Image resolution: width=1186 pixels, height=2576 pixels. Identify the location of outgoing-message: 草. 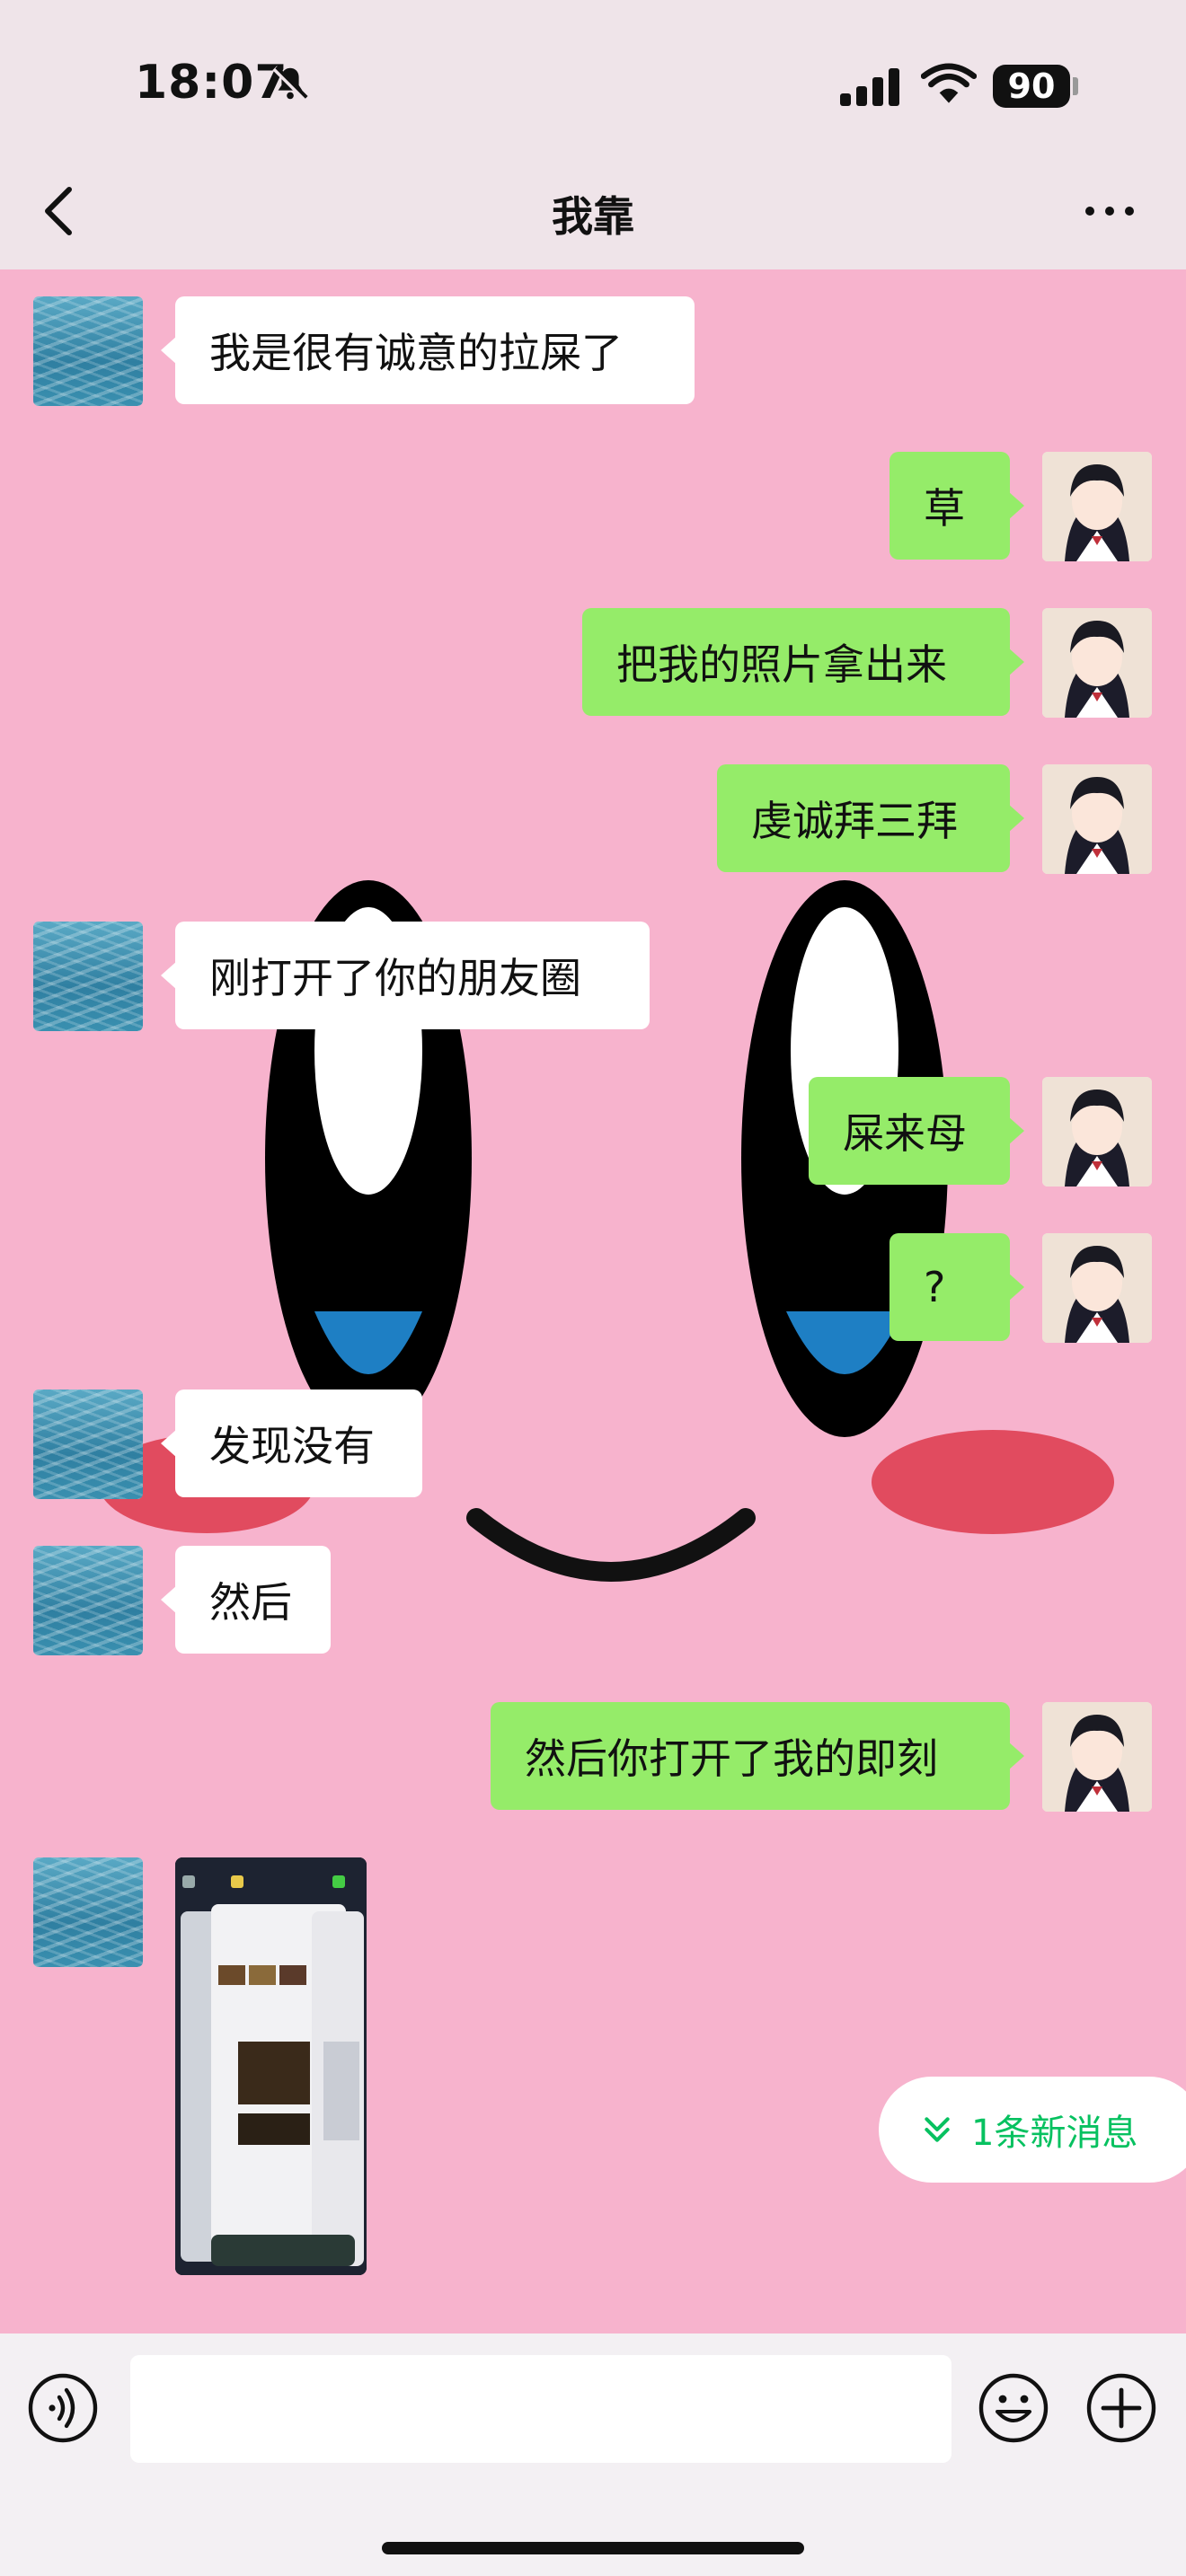
(957, 506).